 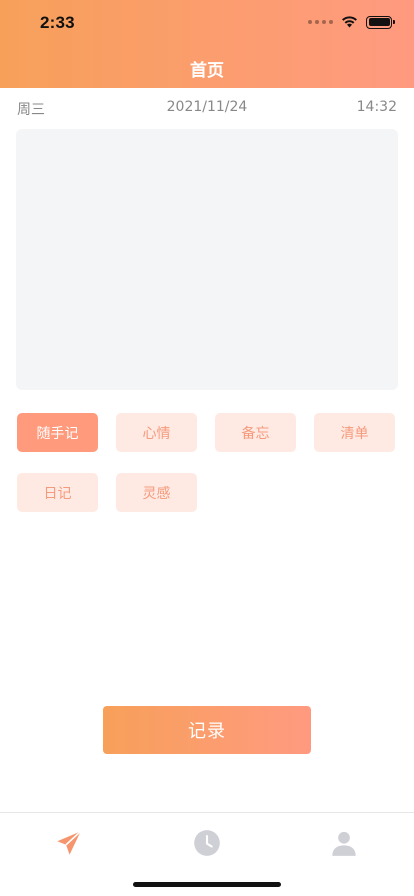 What do you see at coordinates (156, 432) in the screenshot?
I see `tag-xinqing: 心情` at bounding box center [156, 432].